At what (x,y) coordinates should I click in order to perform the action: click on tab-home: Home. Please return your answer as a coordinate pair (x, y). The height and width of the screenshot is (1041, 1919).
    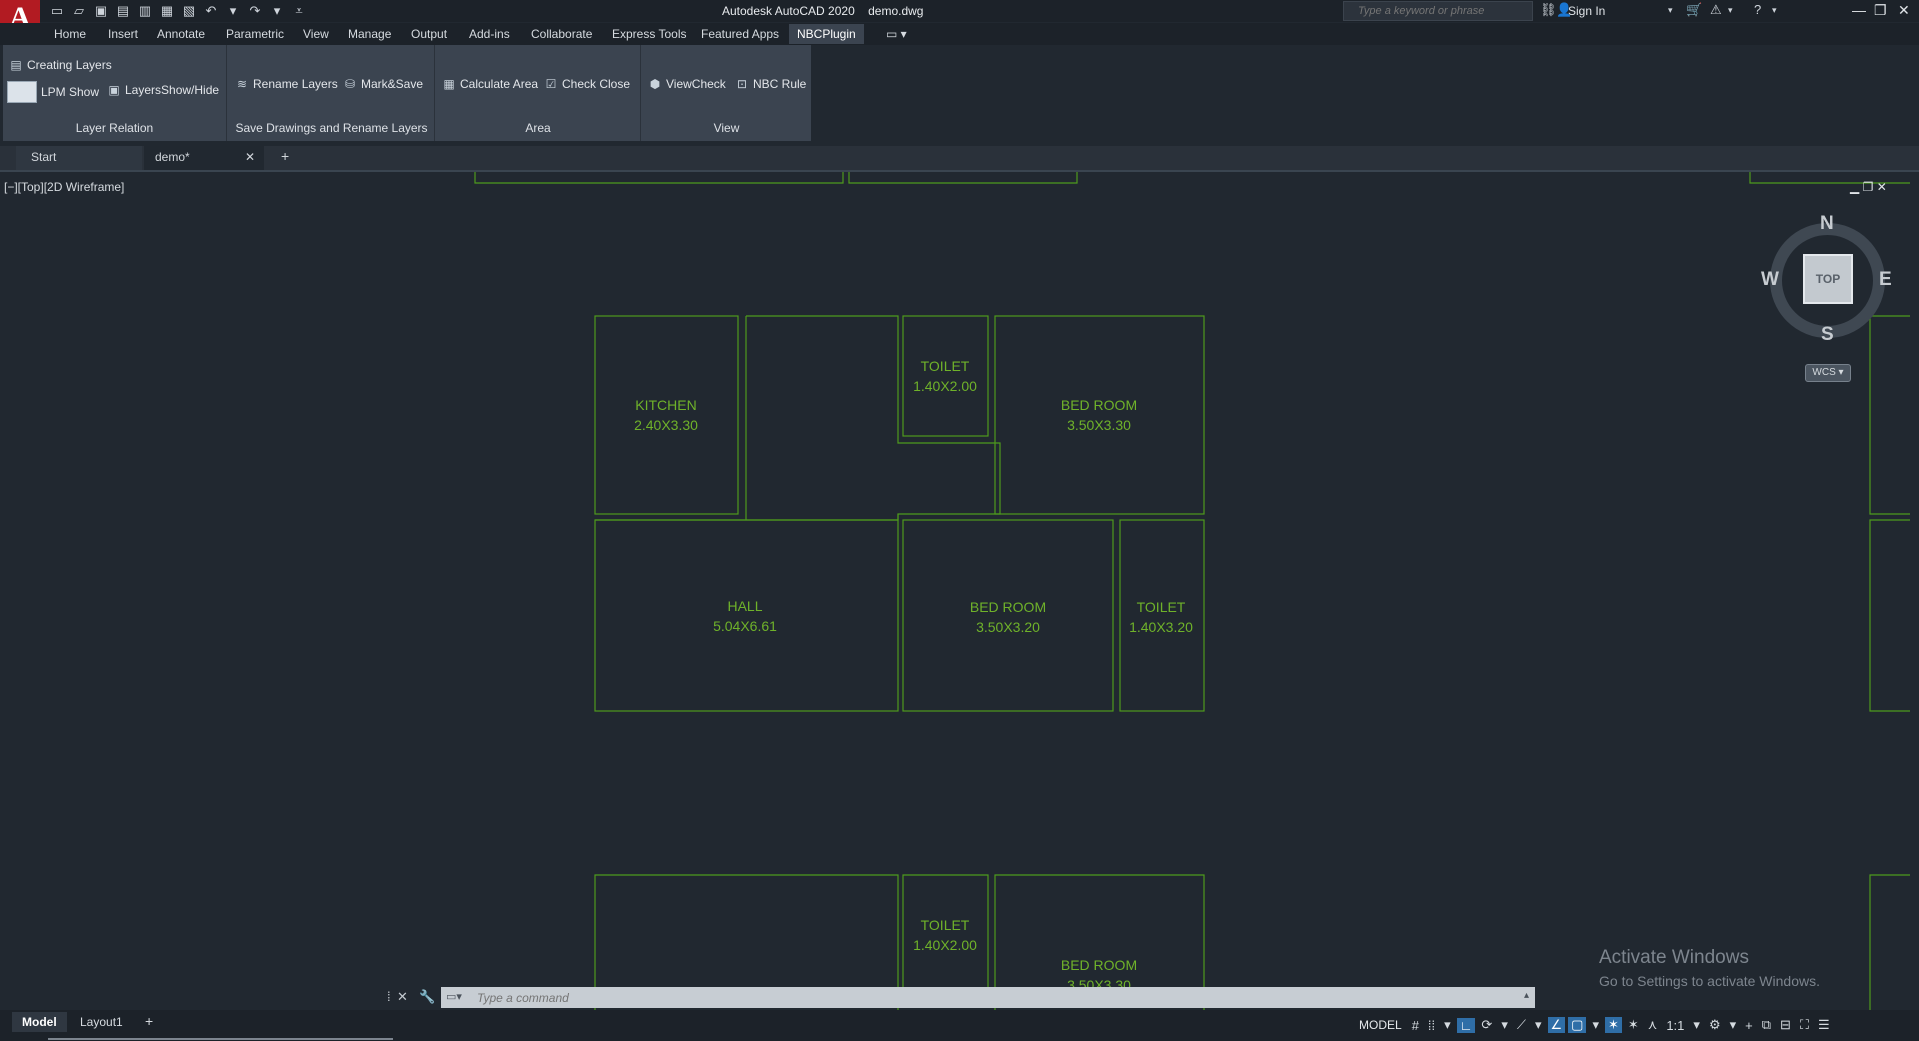
    Looking at the image, I should click on (70, 34).